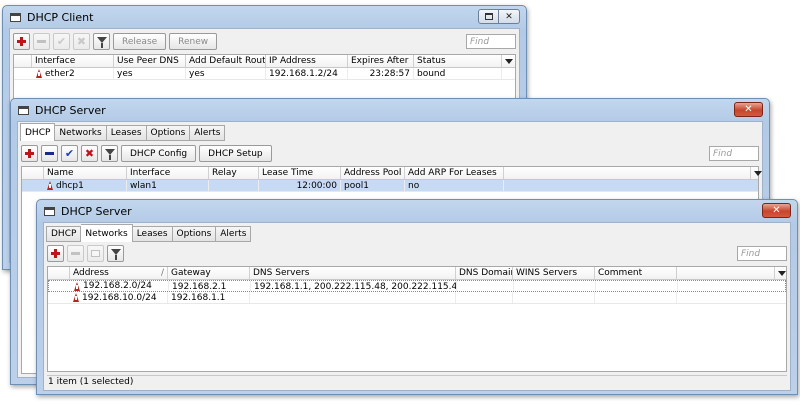  I want to click on header-expires-after: Expires After, so click(381, 61).